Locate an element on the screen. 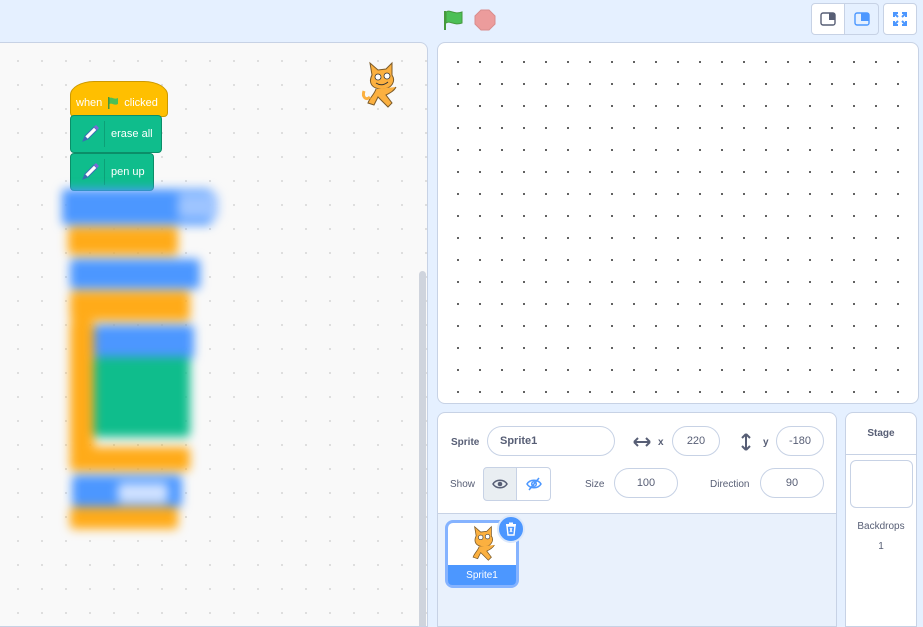  size-label: Size is located at coordinates (595, 484).